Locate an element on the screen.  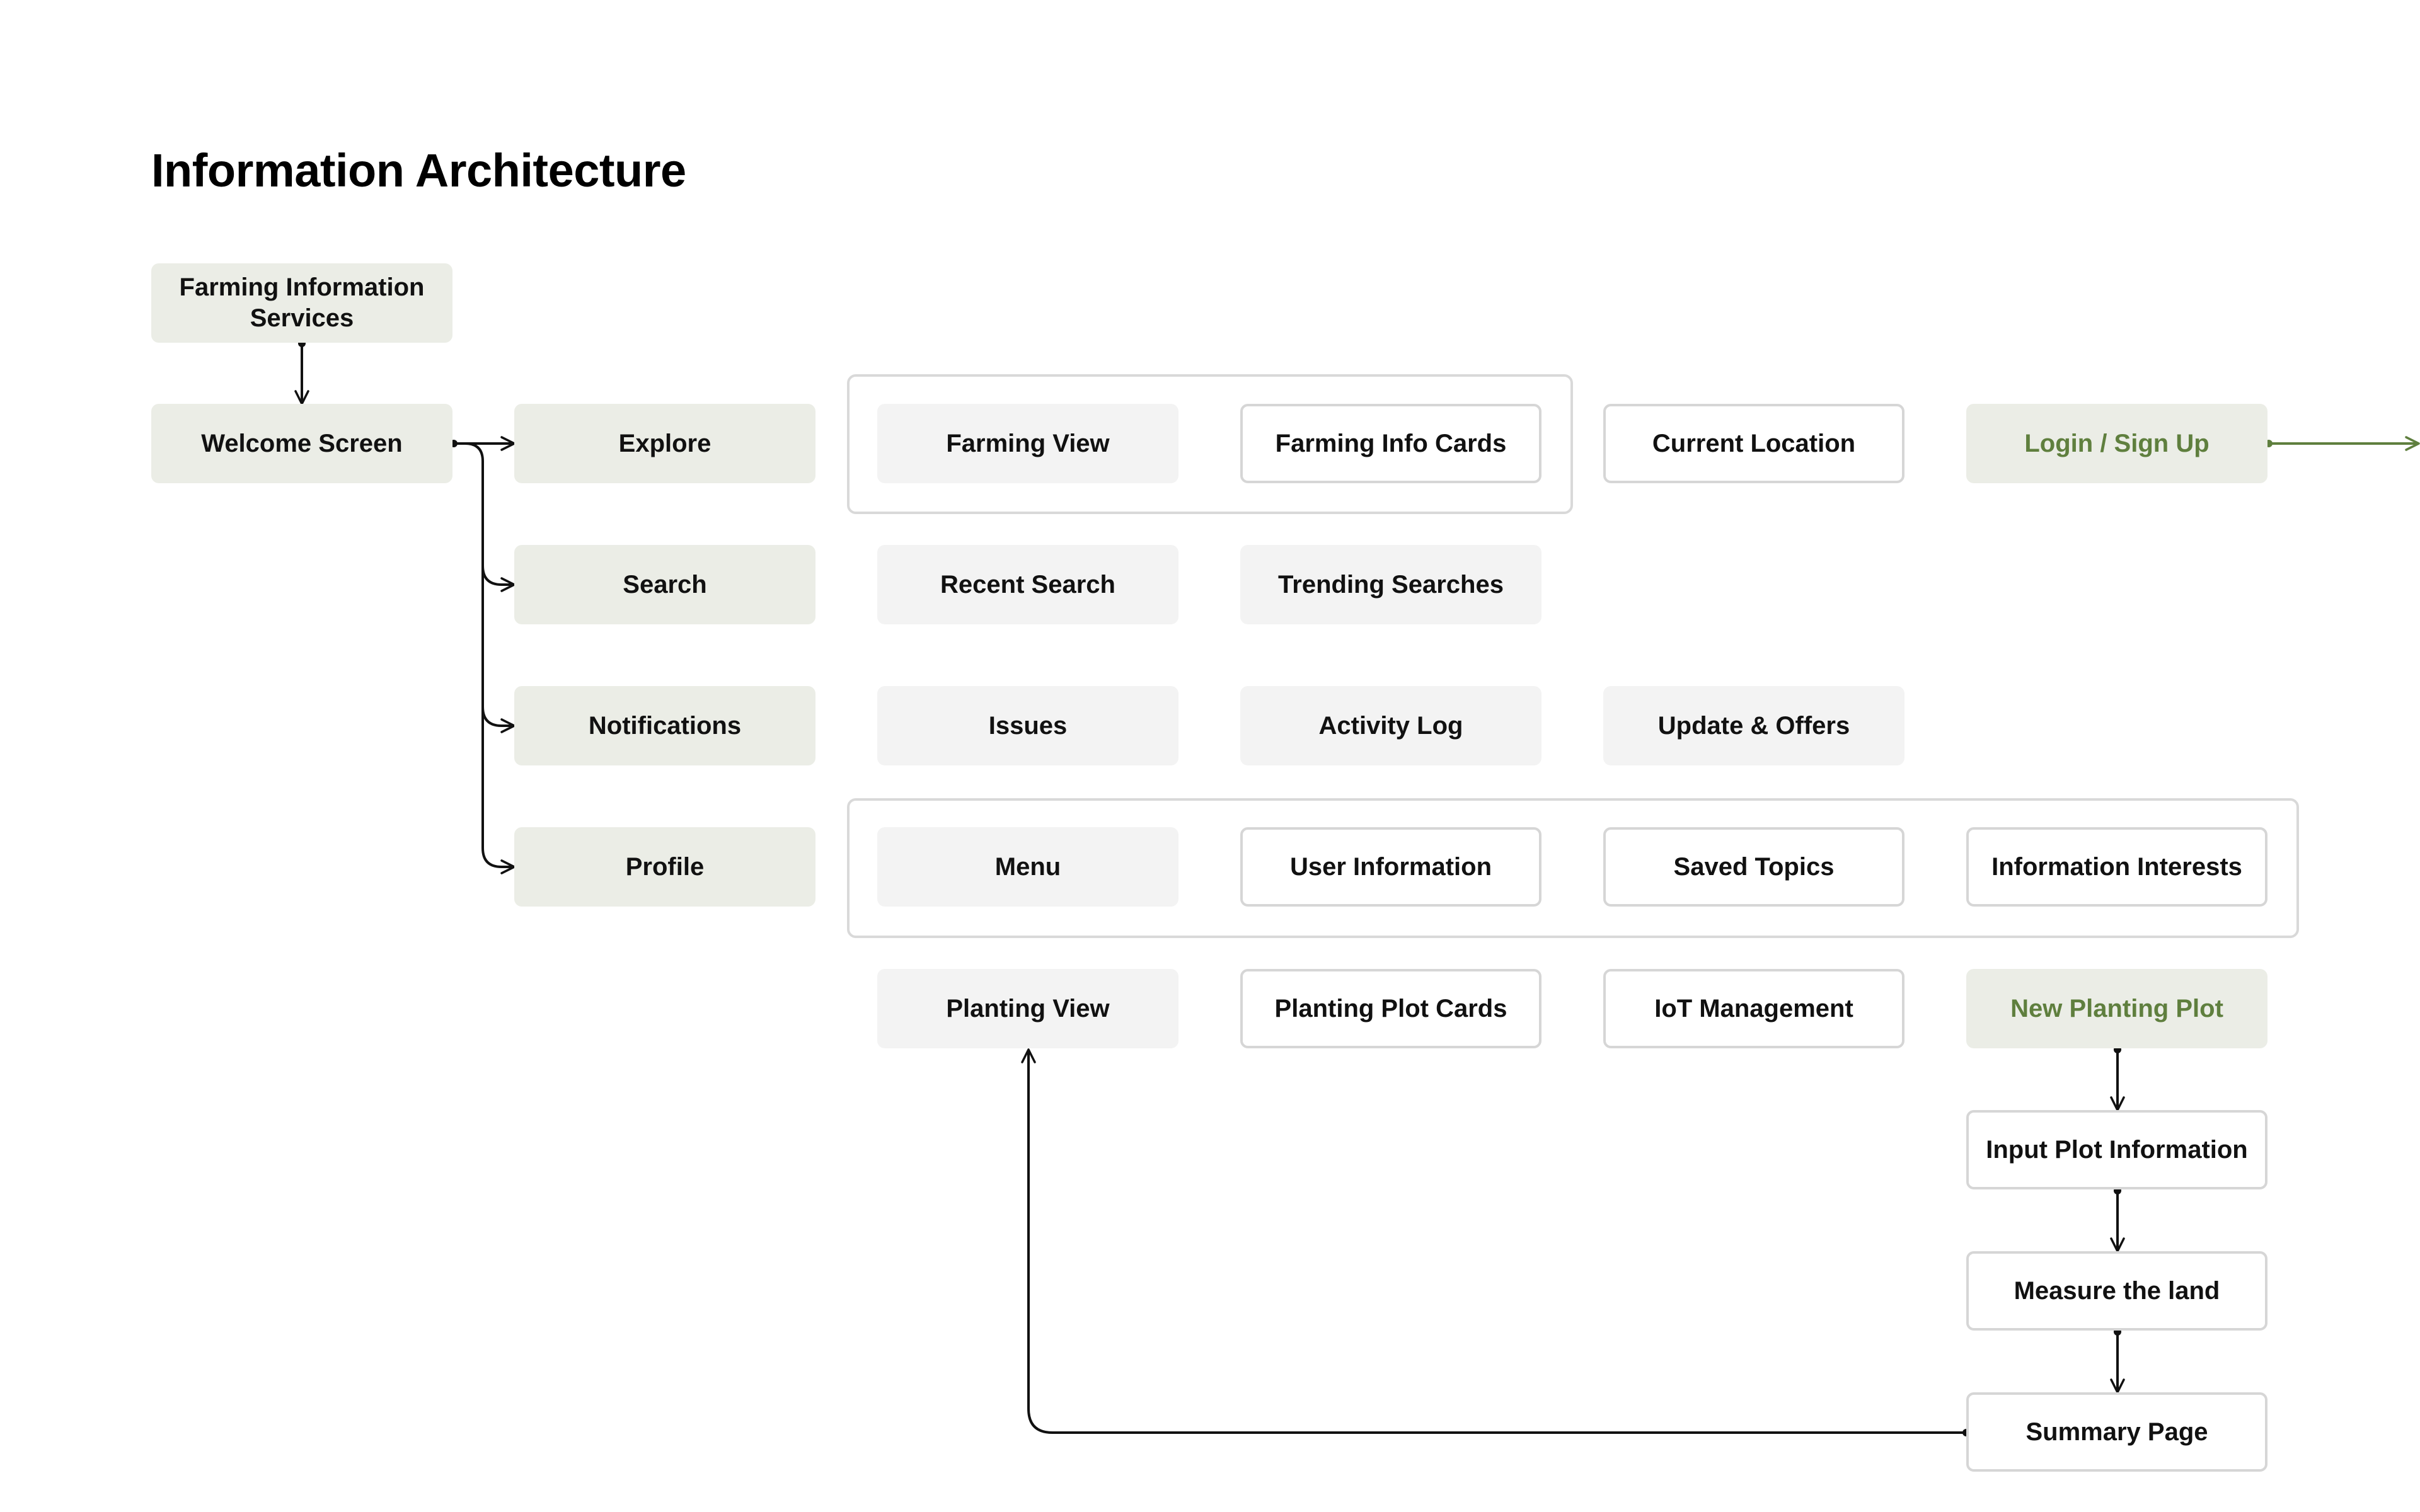
node-notifications: Notifications is located at coordinates (664, 725).